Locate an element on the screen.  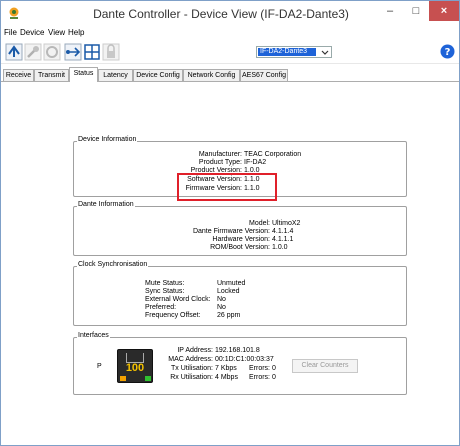
lock-icon is located at coordinates (111, 52).